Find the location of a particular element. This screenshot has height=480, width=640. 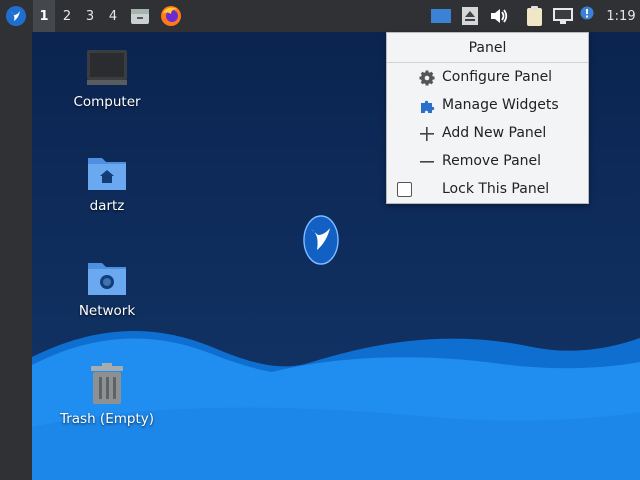

eject-icon is located at coordinates (470, 16).